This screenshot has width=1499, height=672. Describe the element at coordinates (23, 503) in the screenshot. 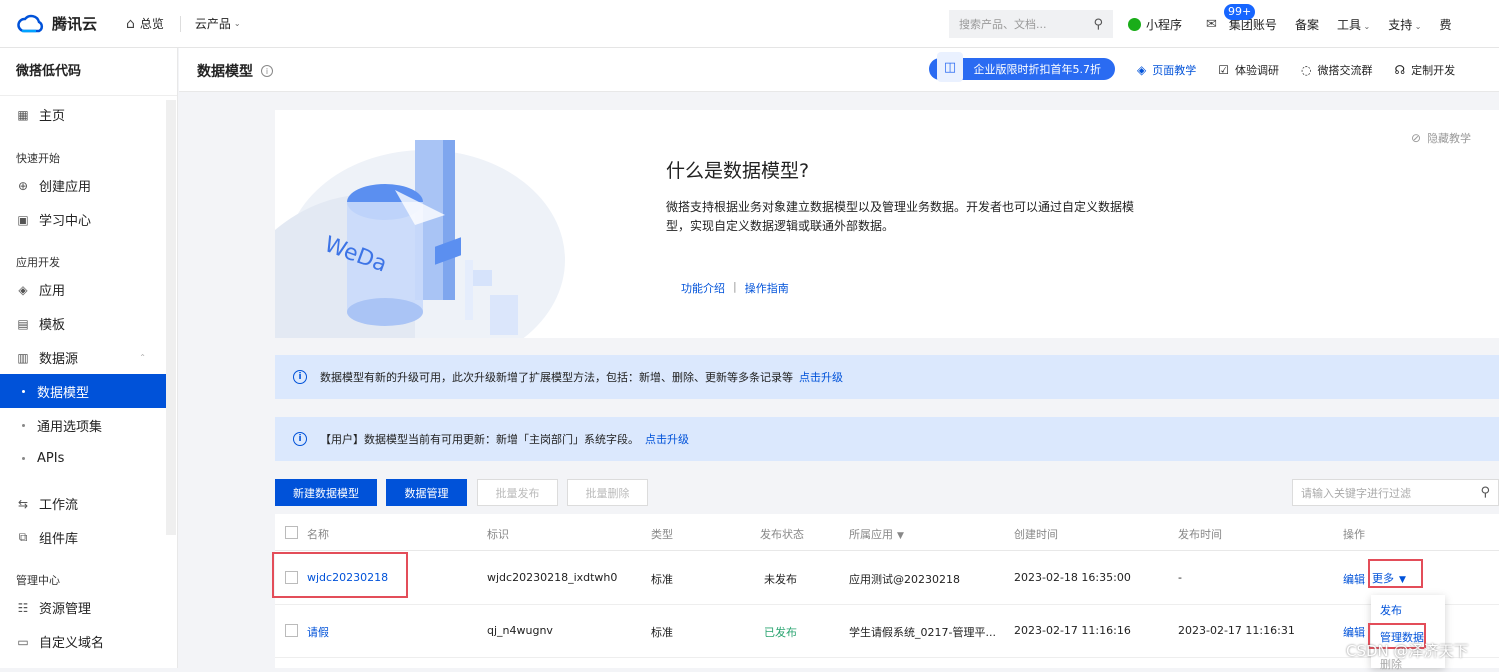

I see `workflow-icon: ⇆` at that location.